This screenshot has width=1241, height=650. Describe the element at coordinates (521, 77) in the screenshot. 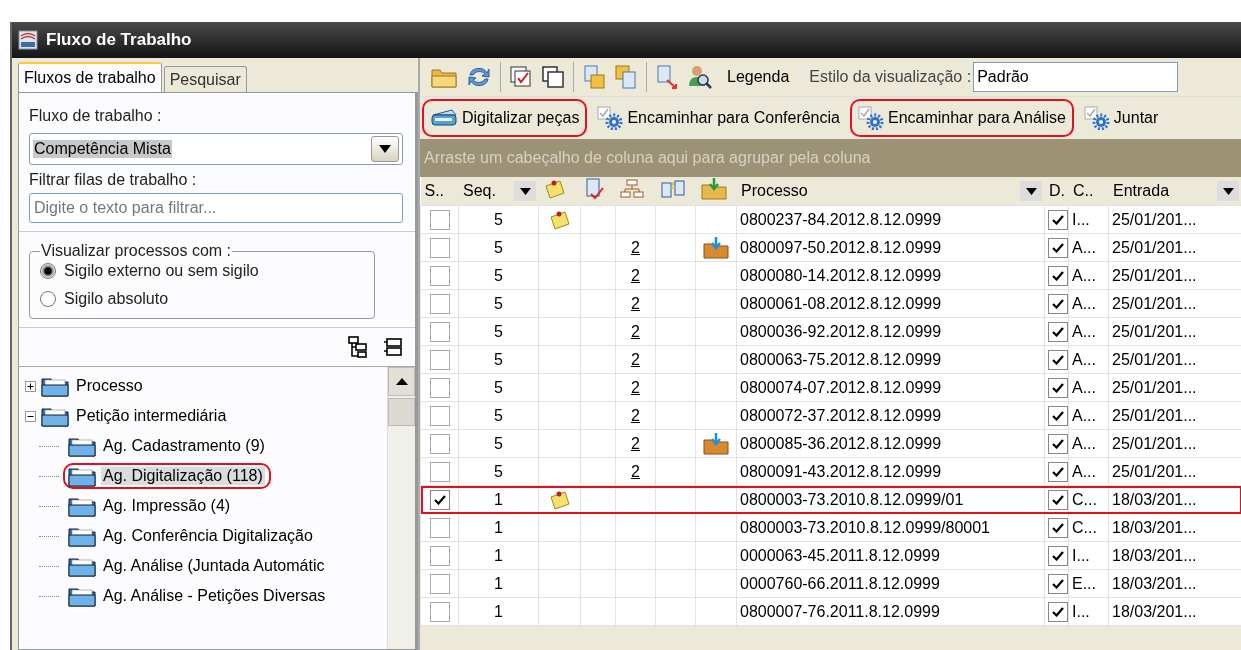

I see `checklist-icon` at that location.